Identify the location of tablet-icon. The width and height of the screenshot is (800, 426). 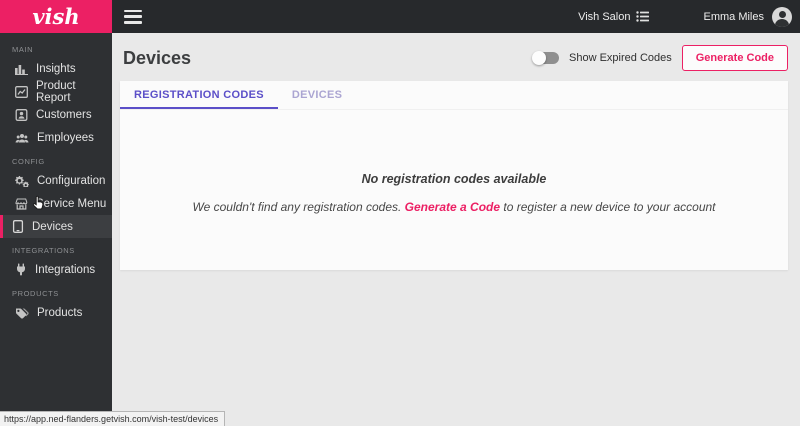
(18, 226).